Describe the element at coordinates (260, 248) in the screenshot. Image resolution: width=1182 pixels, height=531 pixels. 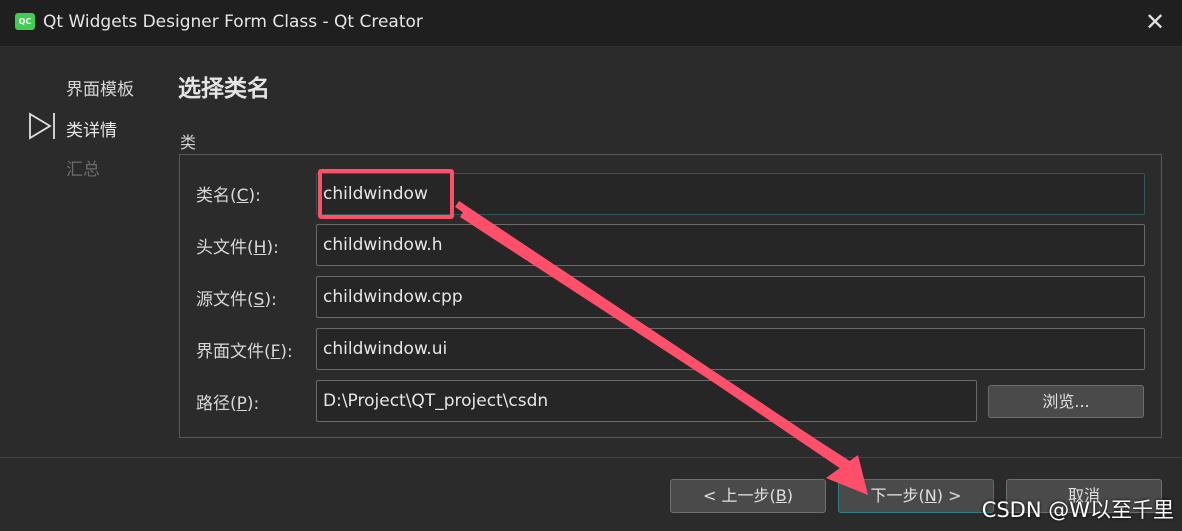
I see `mnemonic: H` at that location.